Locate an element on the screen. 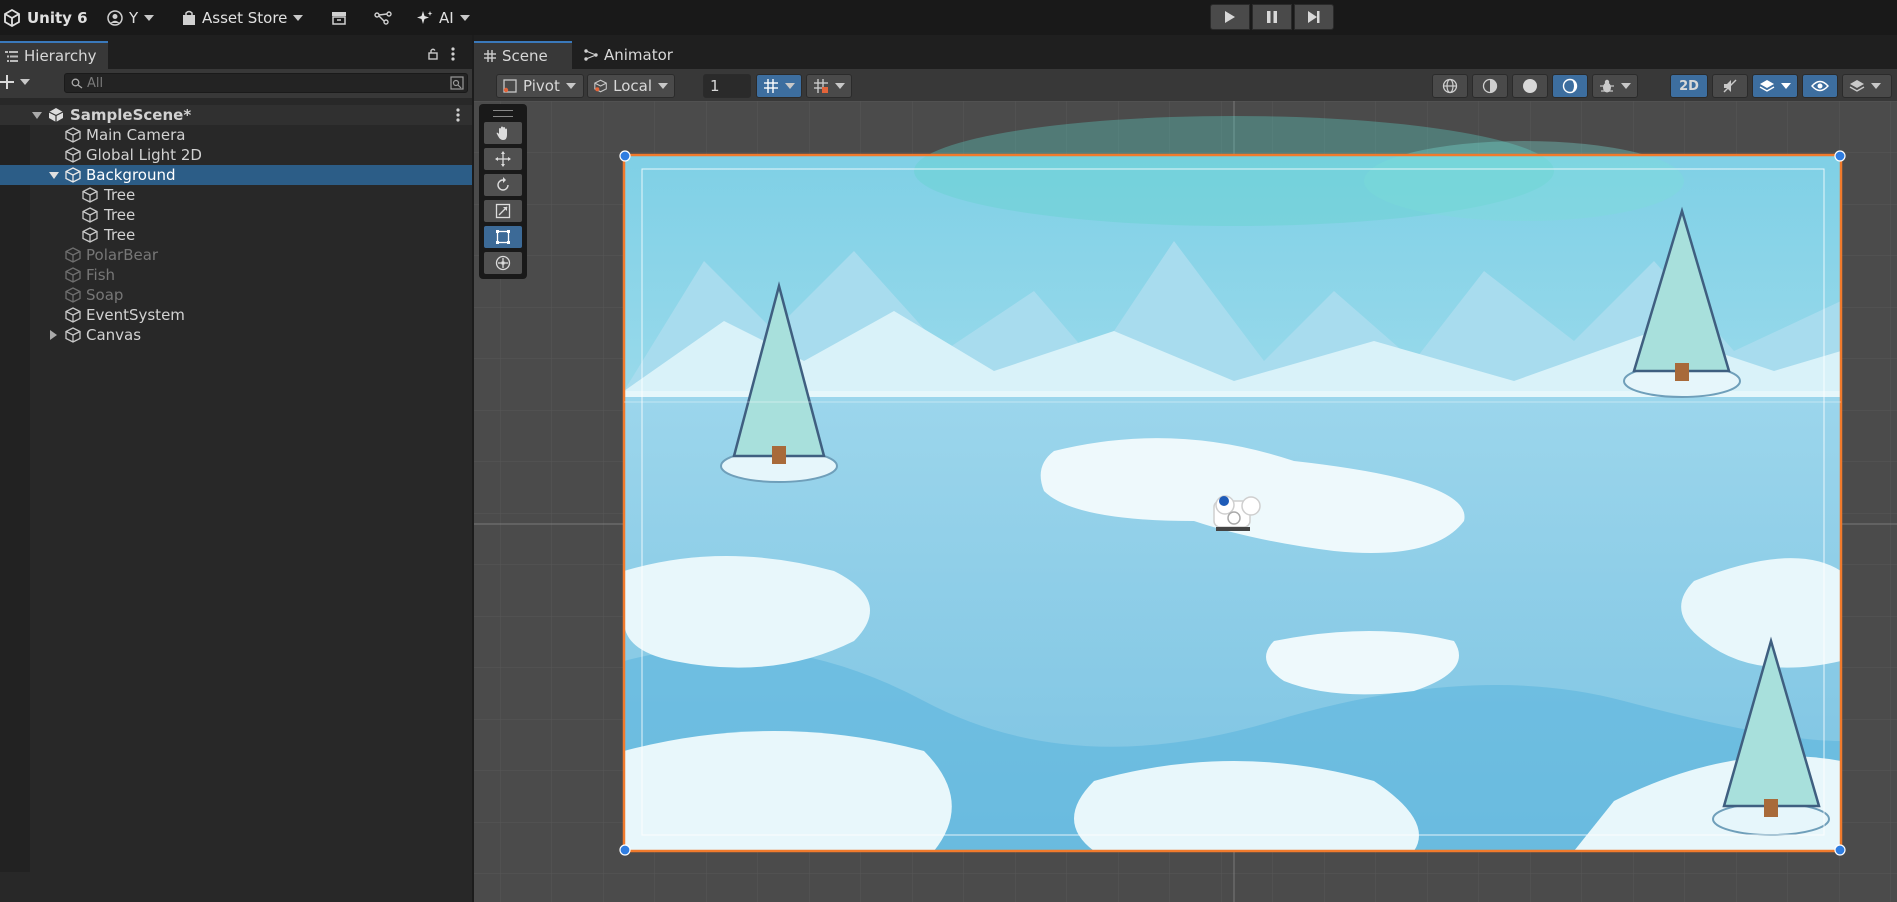 This screenshot has height=902, width=1897. tool-palette is located at coordinates (503, 191).